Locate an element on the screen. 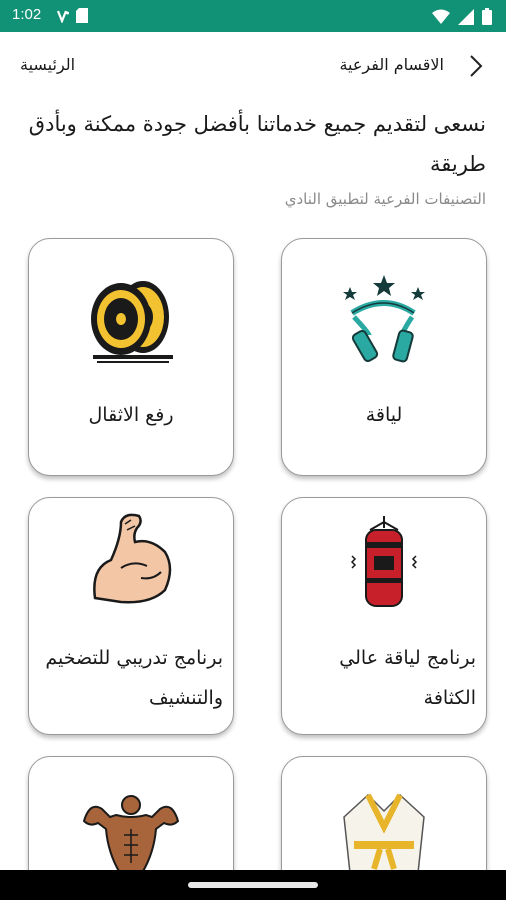 The height and width of the screenshot is (900, 506). category-card-fitness: لياقة is located at coordinates (384, 357).